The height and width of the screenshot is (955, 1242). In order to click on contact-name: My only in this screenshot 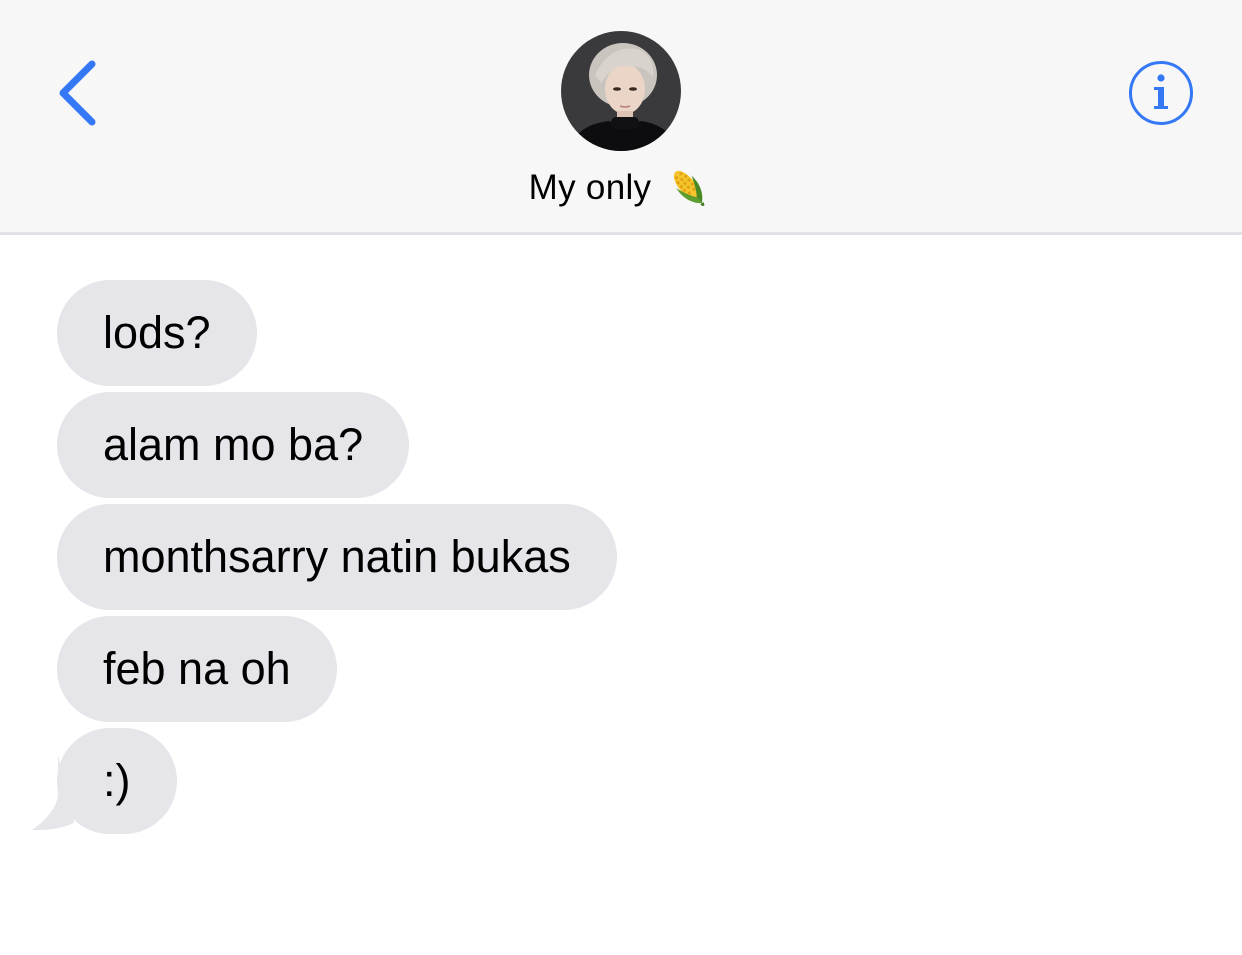, I will do `click(590, 187)`.